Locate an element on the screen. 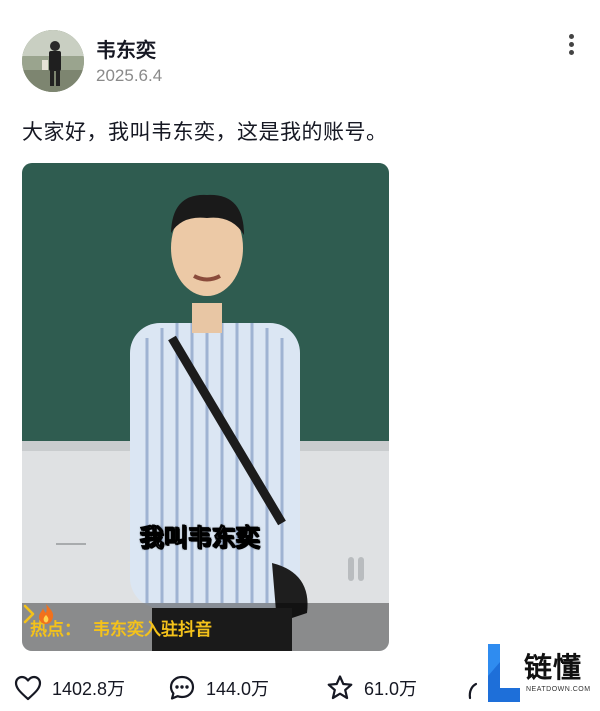  avatar is located at coordinates (53, 61).